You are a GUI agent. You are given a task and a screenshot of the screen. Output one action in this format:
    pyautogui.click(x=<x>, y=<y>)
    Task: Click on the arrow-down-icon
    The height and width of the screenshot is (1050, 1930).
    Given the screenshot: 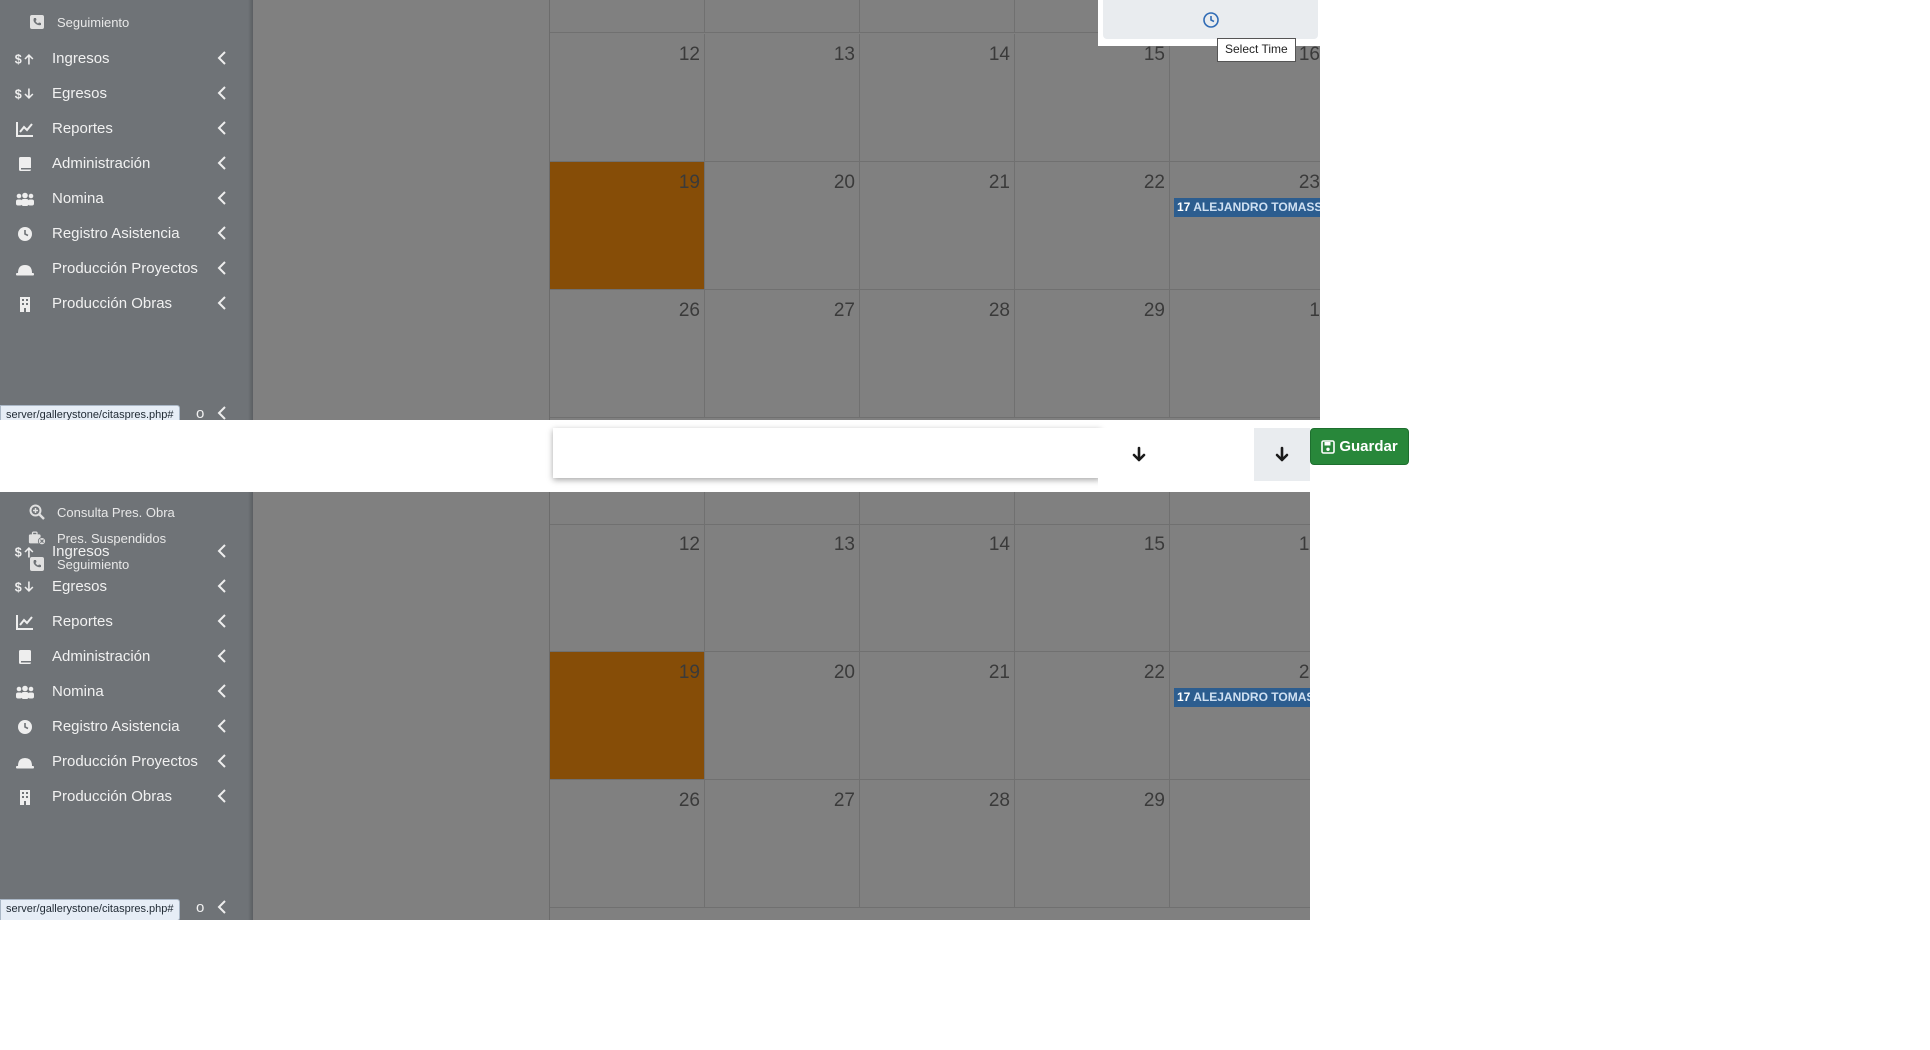 What is the action you would take?
    pyautogui.click(x=1282, y=453)
    